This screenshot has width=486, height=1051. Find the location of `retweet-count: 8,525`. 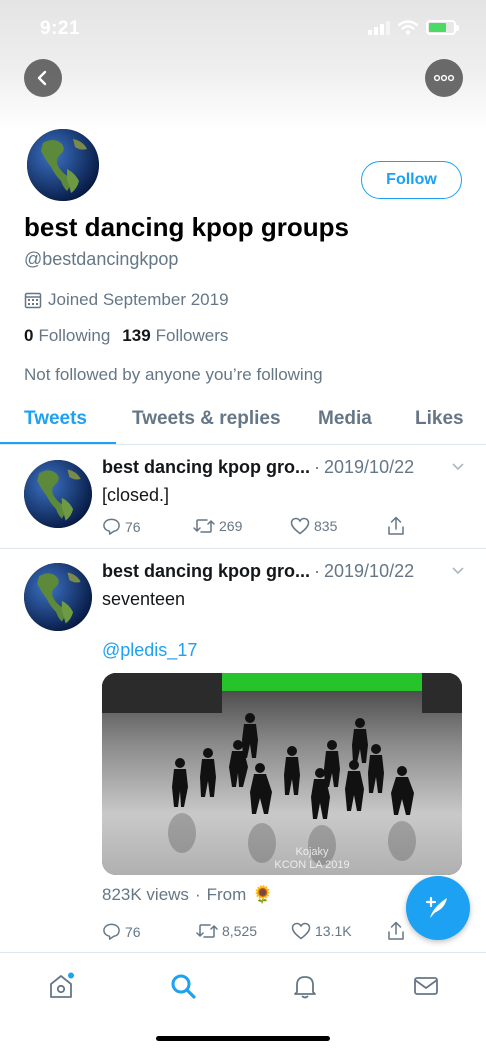

retweet-count: 8,525 is located at coordinates (240, 931).